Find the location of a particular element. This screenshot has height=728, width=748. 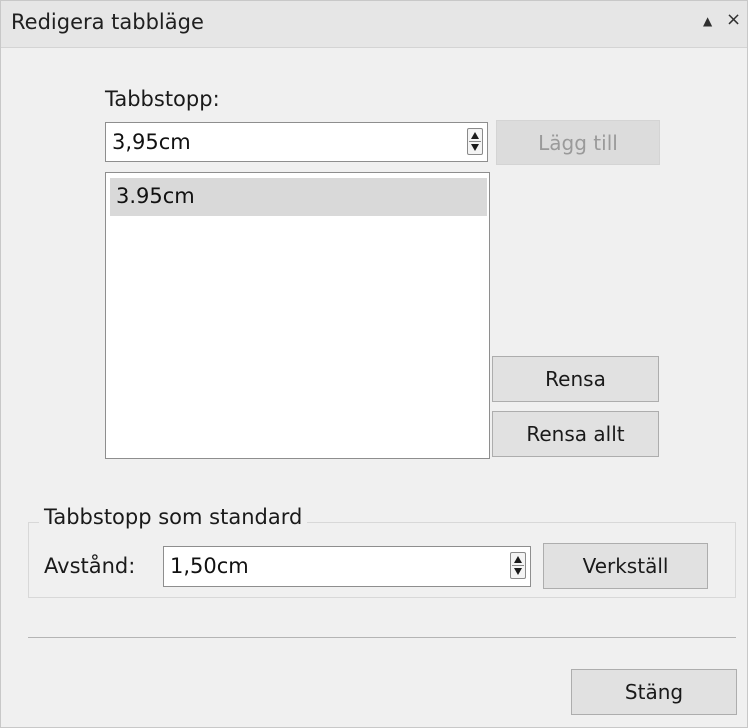

close-button: Stäng is located at coordinates (654, 692).